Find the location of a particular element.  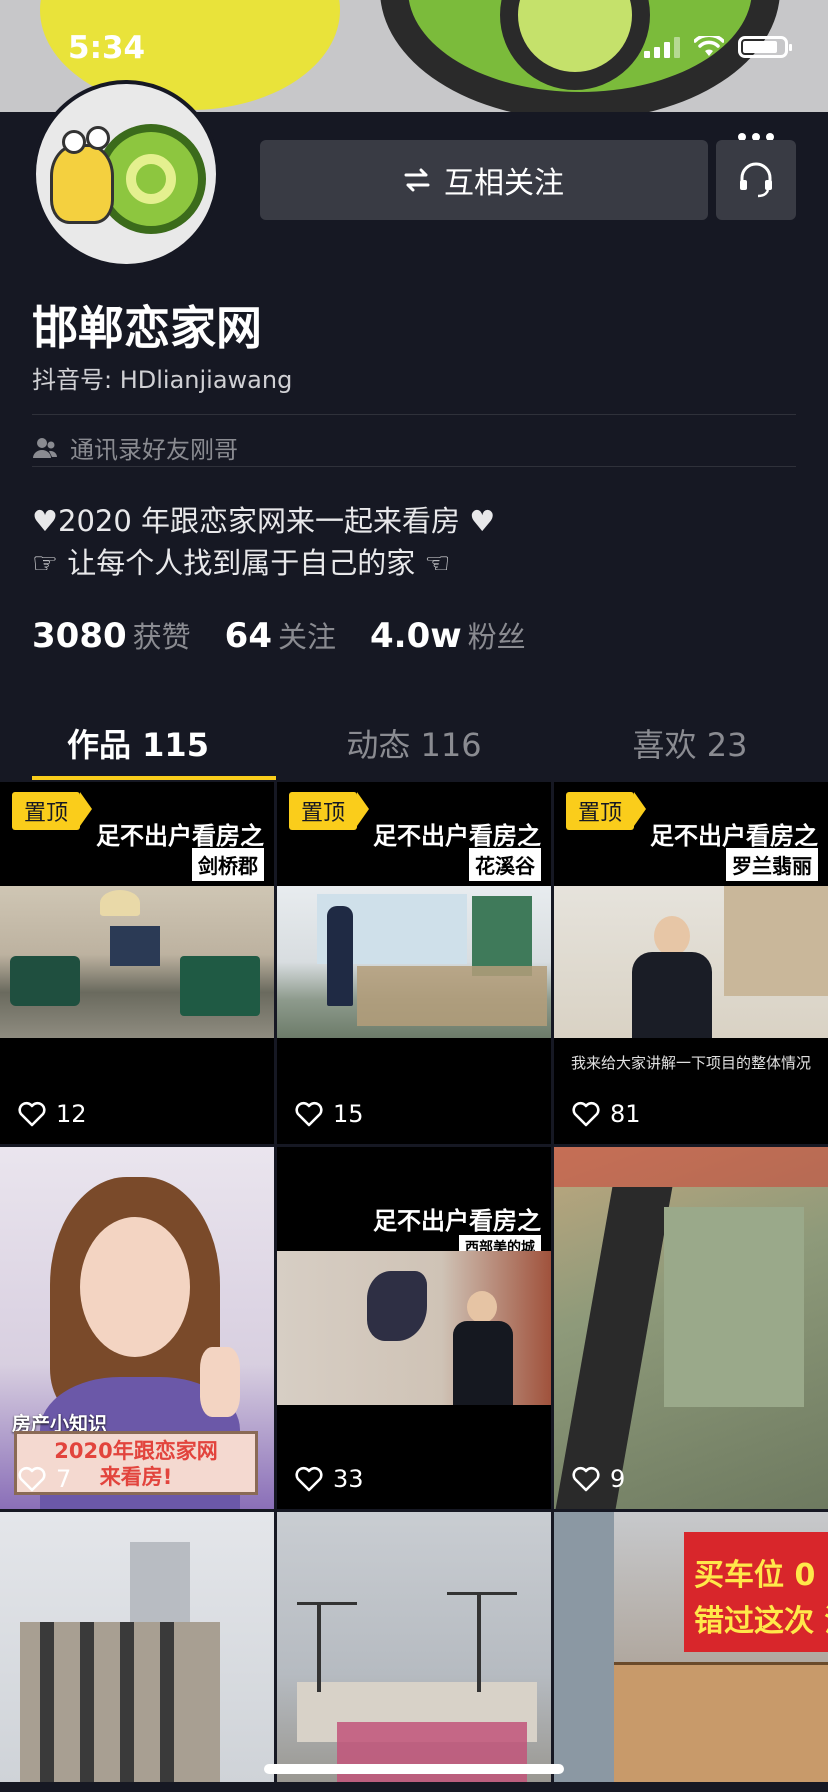

video-thumbnail: 买车位 0 错过这次 没 is located at coordinates (691, 1647).